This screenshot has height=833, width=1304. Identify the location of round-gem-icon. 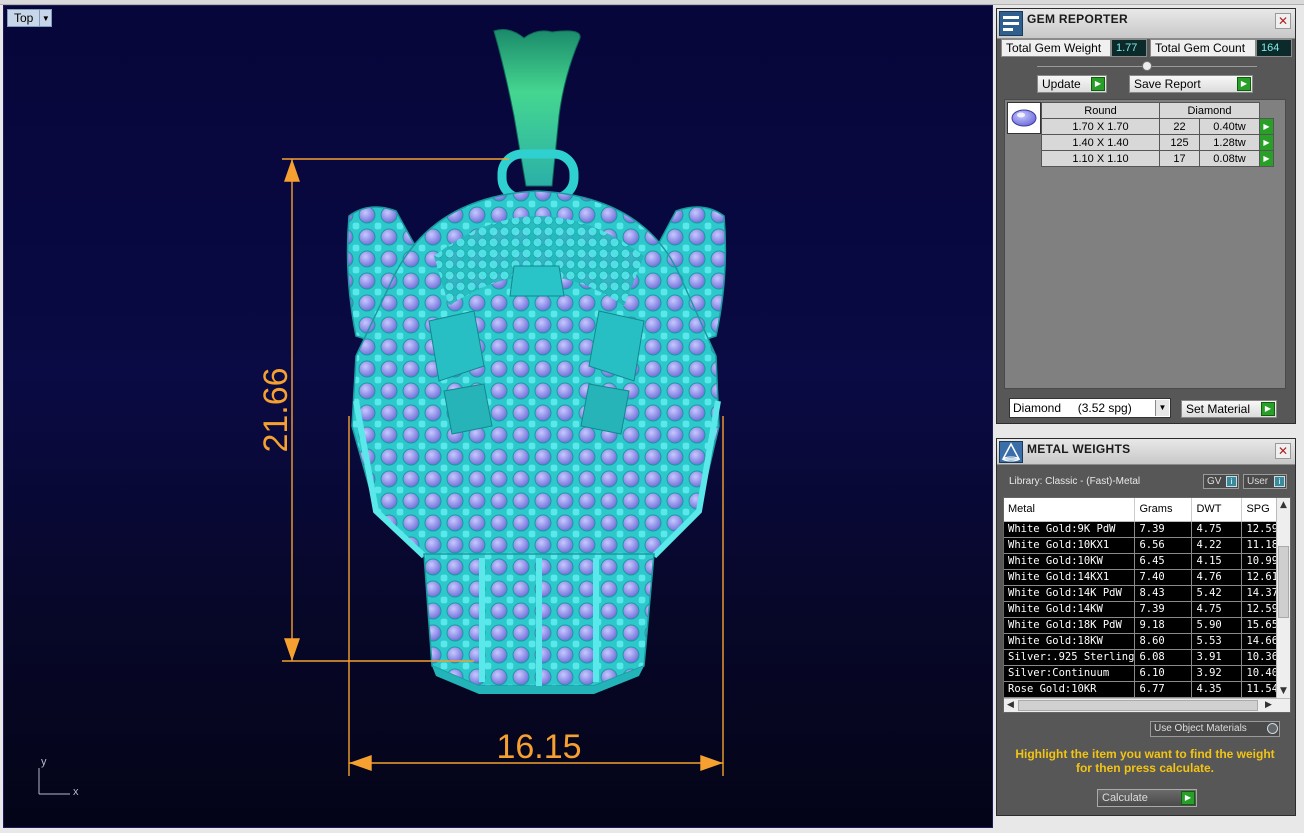
(1024, 118).